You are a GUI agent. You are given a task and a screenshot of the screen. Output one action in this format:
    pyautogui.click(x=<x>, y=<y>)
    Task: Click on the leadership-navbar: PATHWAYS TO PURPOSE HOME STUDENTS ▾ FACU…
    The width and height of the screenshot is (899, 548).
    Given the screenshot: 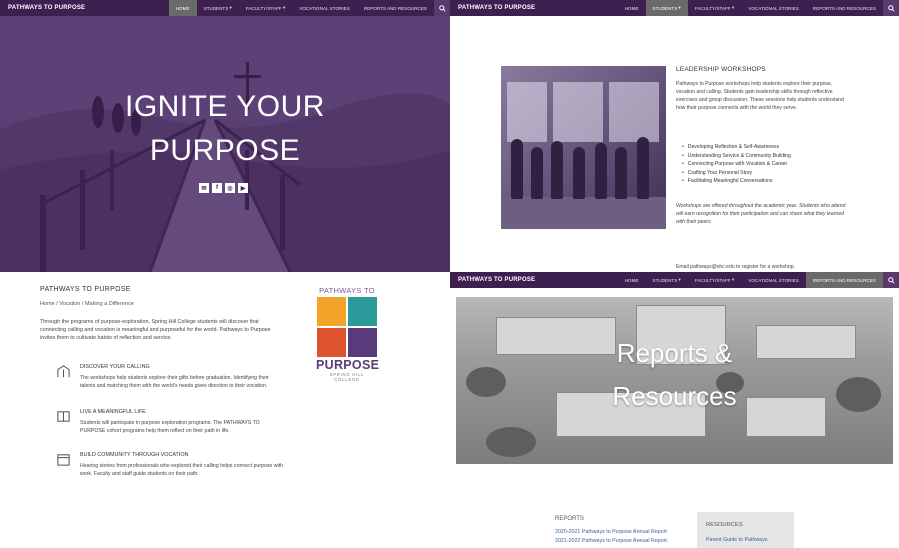 What is the action you would take?
    pyautogui.click(x=674, y=8)
    